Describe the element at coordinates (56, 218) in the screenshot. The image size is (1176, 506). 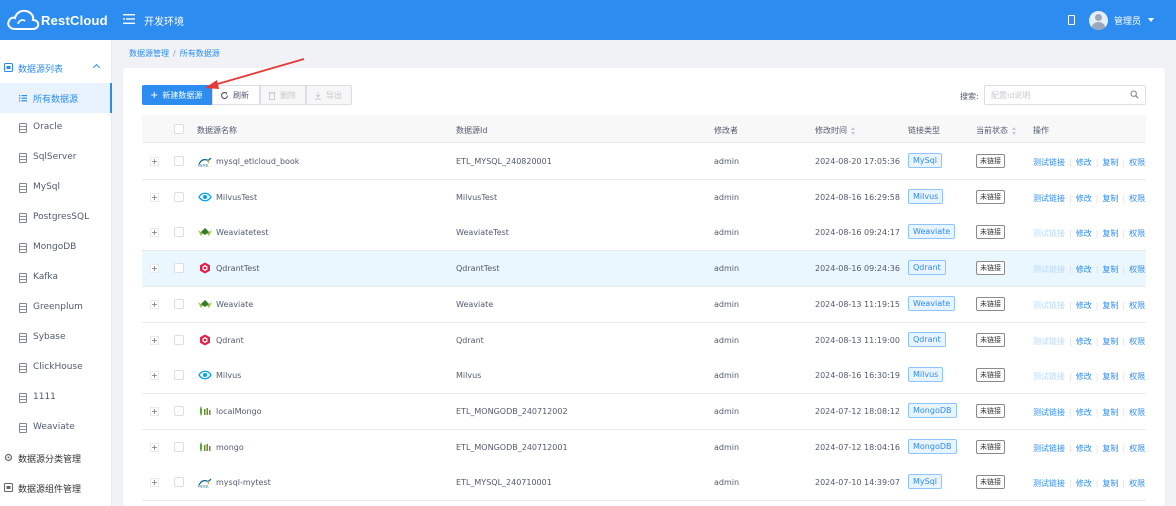
I see `sidebar-item: PostgresSQL` at that location.